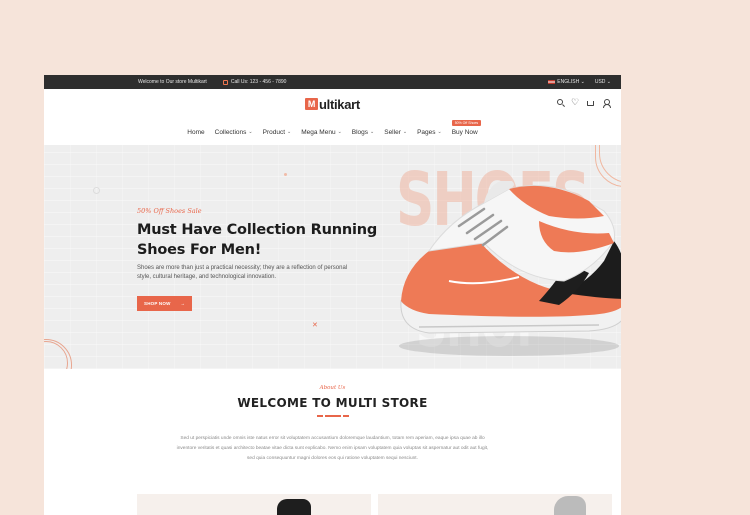 The height and width of the screenshot is (515, 750). I want to click on welcome-text: Welcome to Our store Multikart, so click(172, 82).